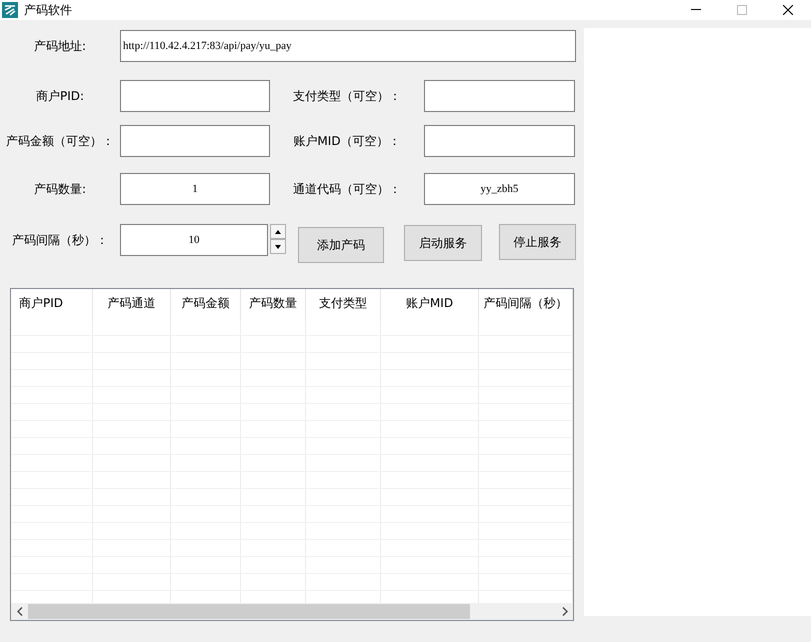  What do you see at coordinates (206, 304) in the screenshot?
I see `column-header: 产码金额` at bounding box center [206, 304].